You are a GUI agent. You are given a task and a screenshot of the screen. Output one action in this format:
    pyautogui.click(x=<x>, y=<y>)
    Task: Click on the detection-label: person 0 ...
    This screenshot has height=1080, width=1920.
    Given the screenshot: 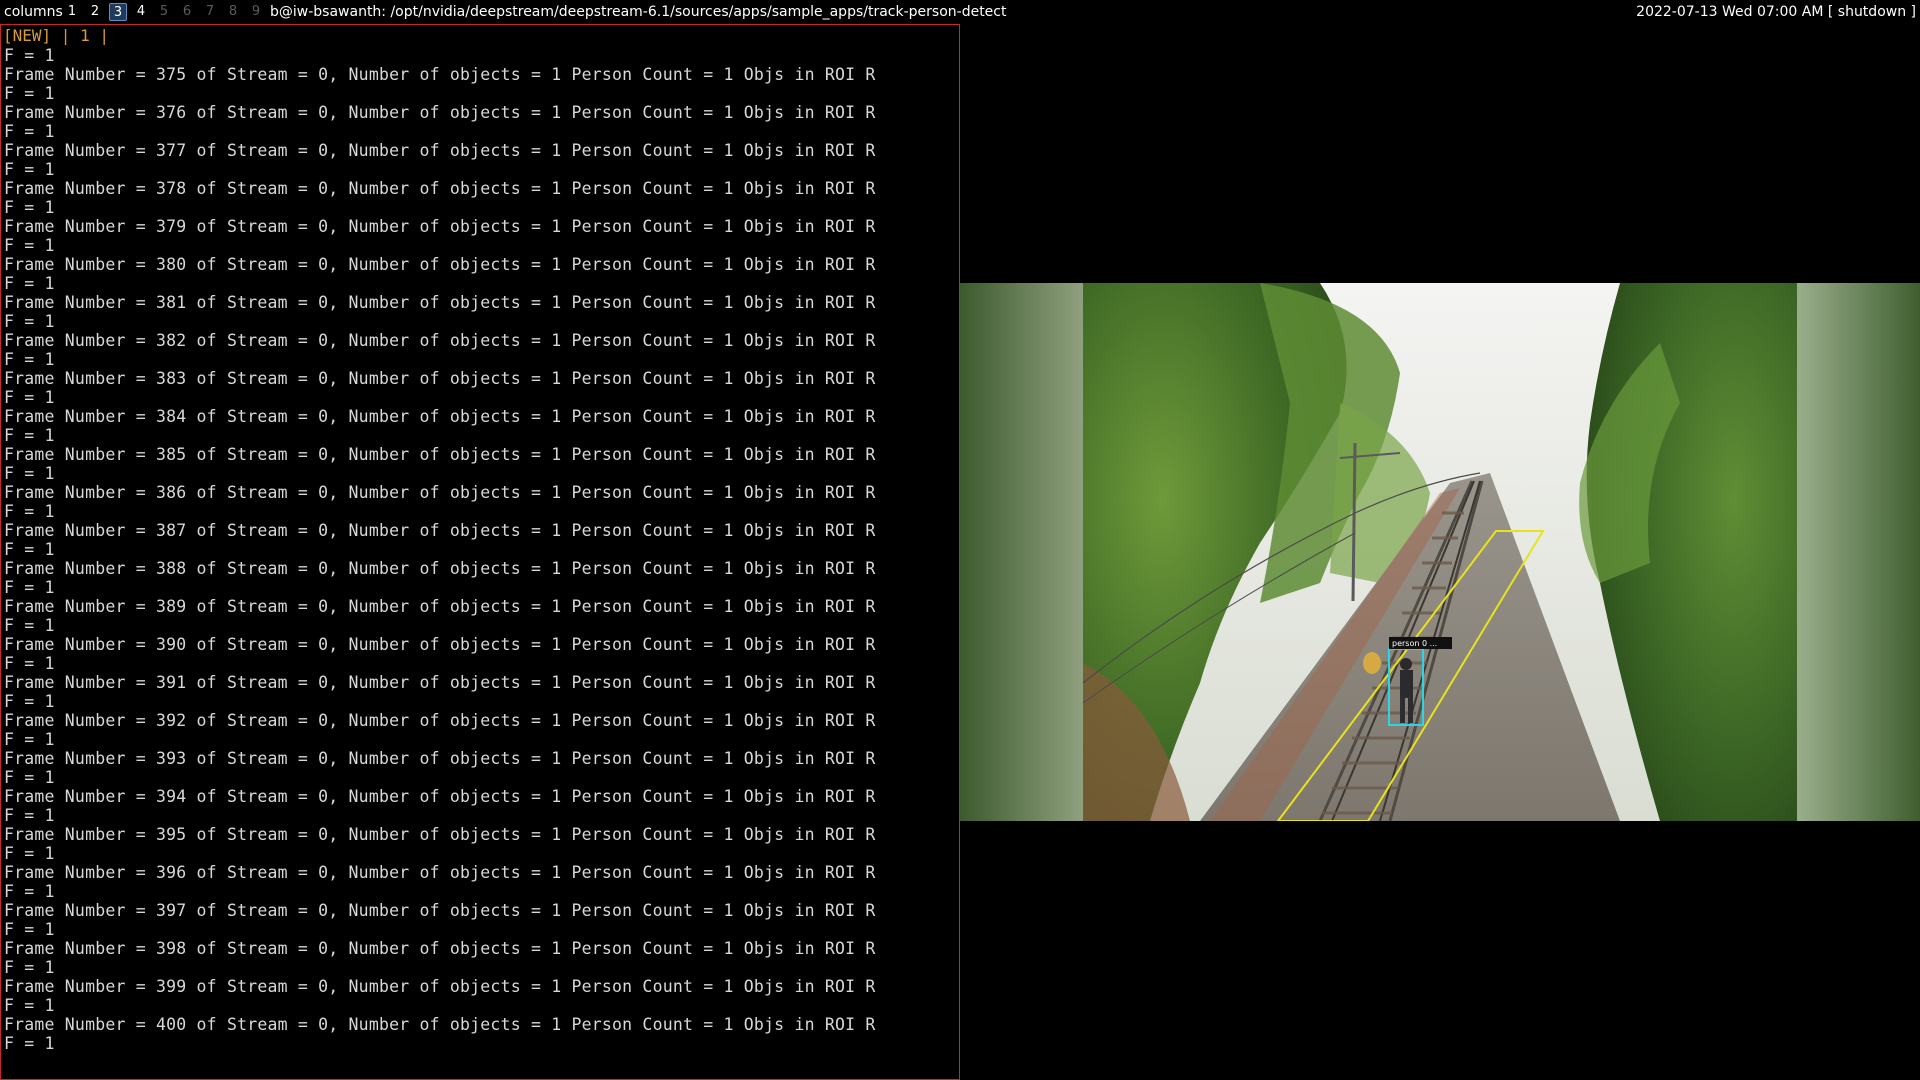 What is the action you would take?
    pyautogui.click(x=1414, y=643)
    